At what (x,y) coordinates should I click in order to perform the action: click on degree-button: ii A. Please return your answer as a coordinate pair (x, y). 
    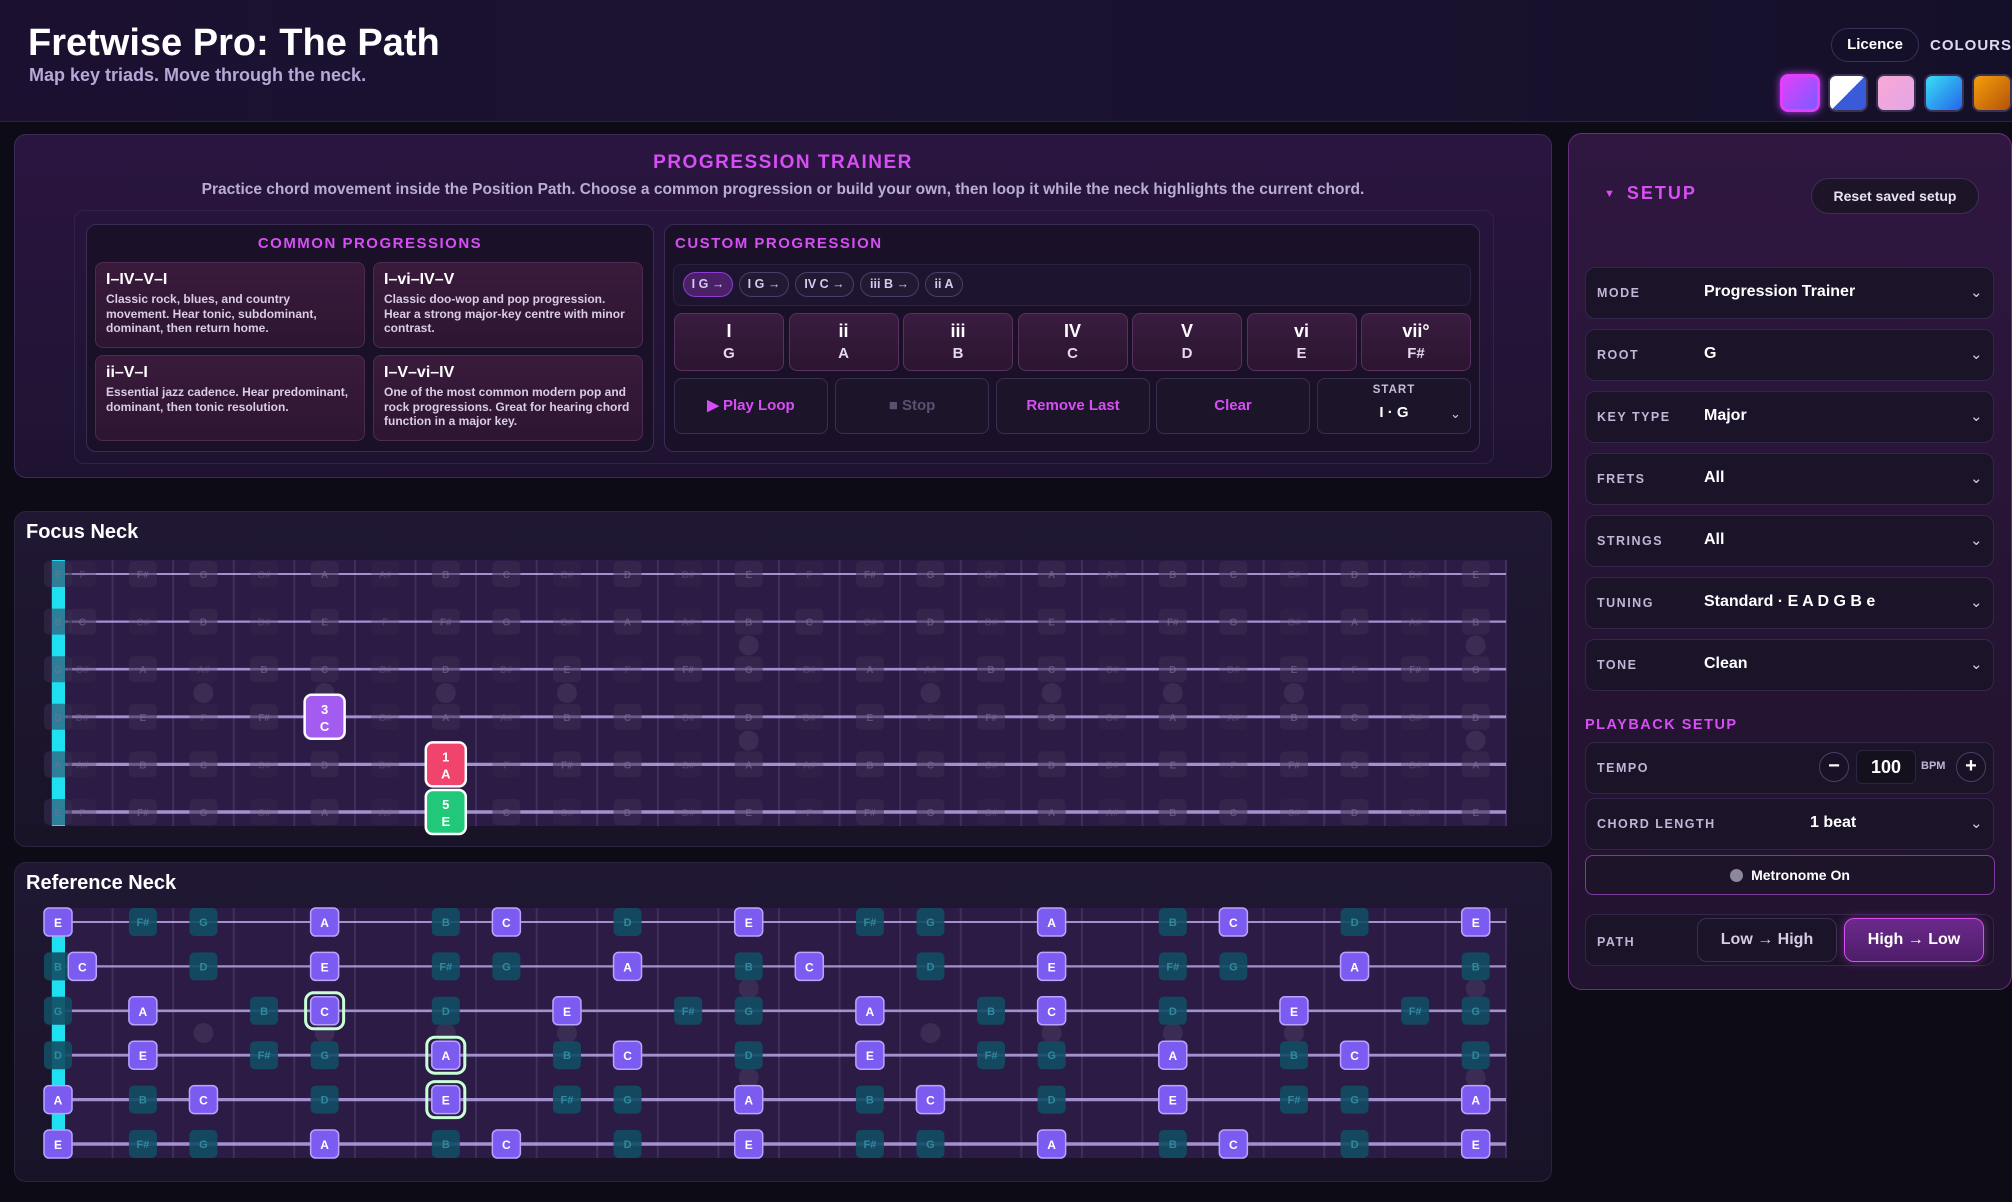
    Looking at the image, I should click on (843, 342).